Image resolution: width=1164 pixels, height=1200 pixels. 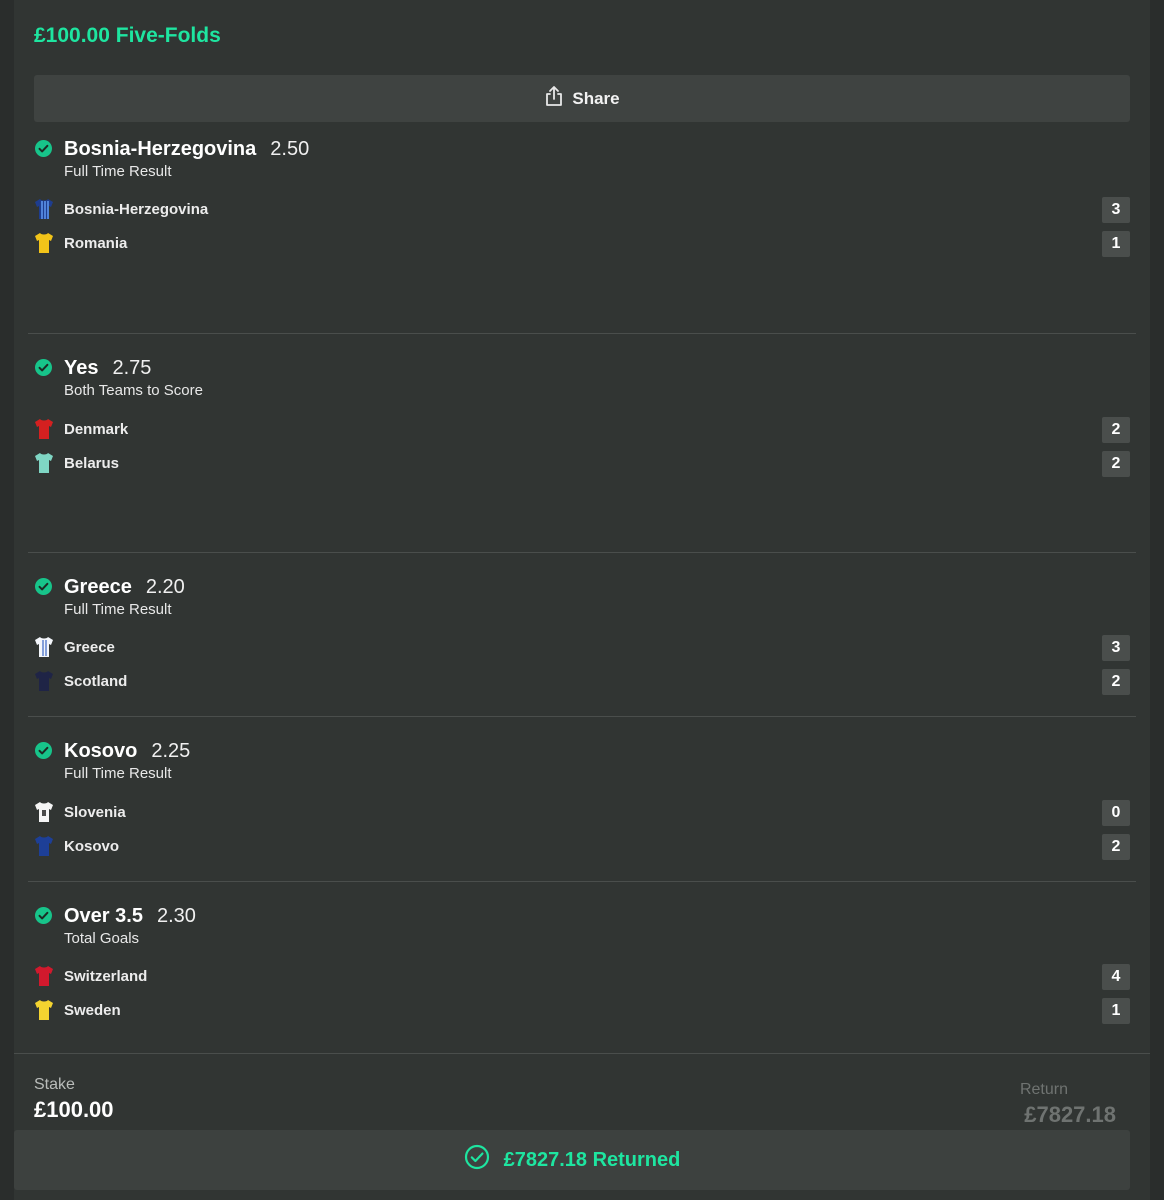 What do you see at coordinates (92, 846) in the screenshot?
I see `team-name: Kosovo` at bounding box center [92, 846].